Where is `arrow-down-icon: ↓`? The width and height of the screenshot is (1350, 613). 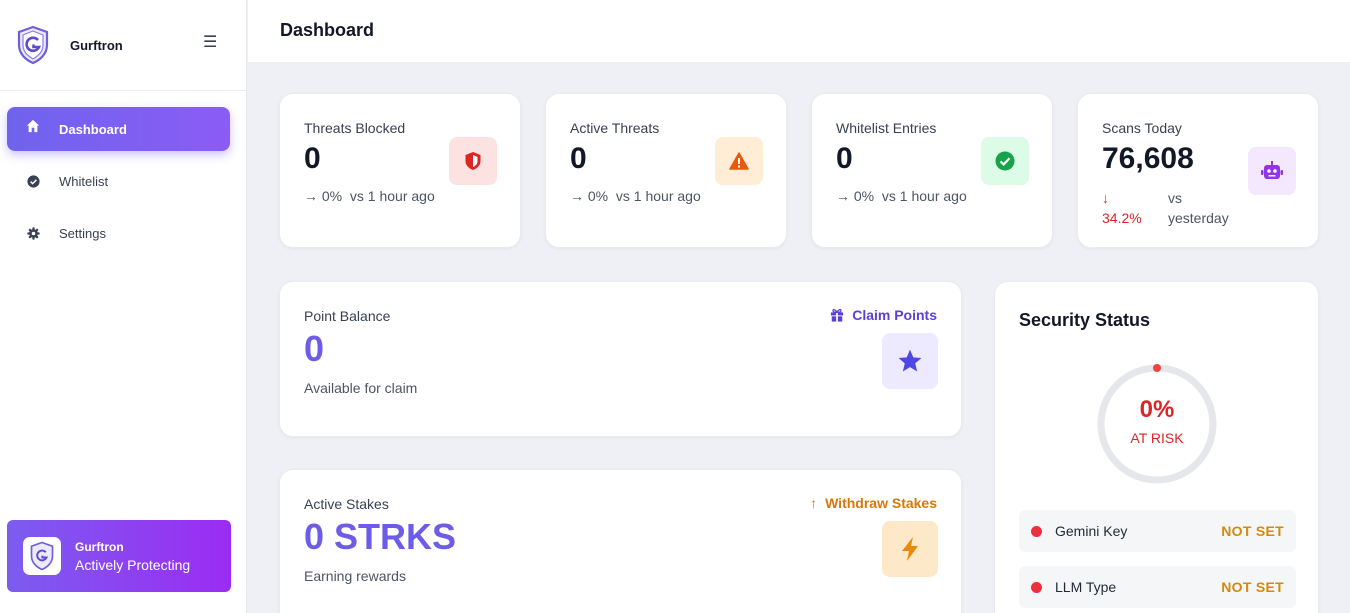
arrow-down-icon: ↓ is located at coordinates (1105, 198).